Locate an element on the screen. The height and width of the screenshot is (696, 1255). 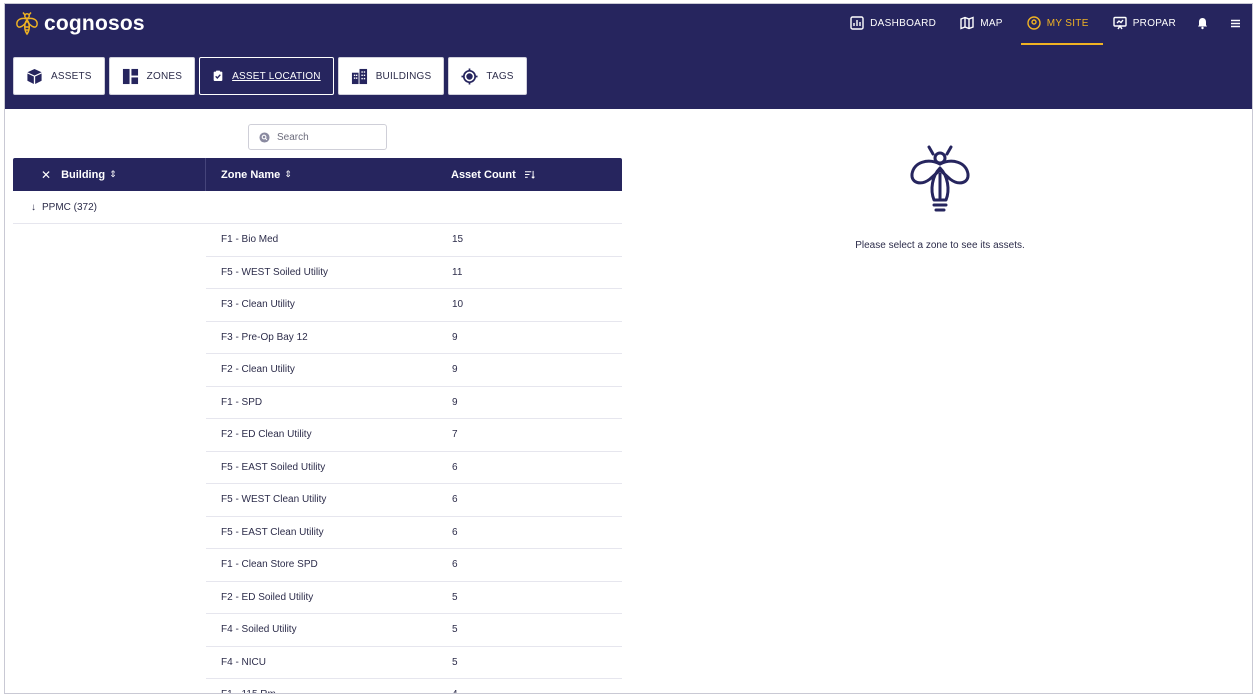
nav-map: MAP is located at coordinates (981, 23).